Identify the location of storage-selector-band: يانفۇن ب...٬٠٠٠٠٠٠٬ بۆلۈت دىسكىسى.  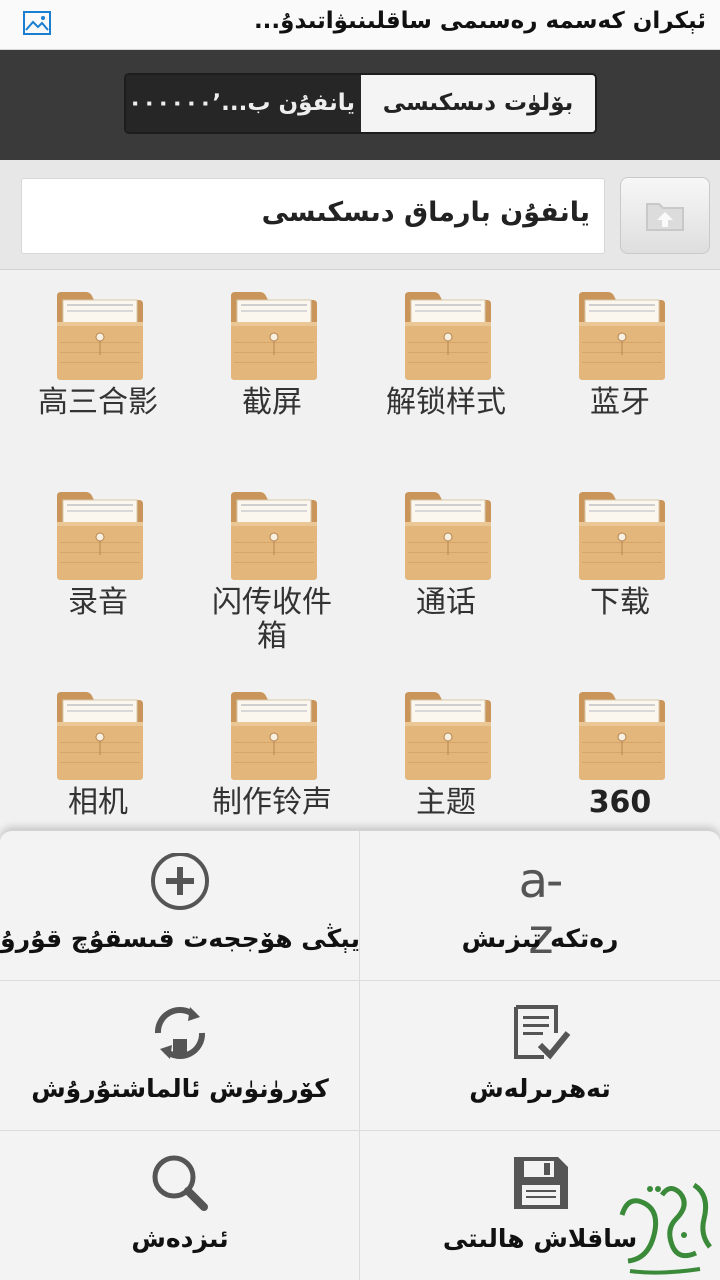
(360, 105).